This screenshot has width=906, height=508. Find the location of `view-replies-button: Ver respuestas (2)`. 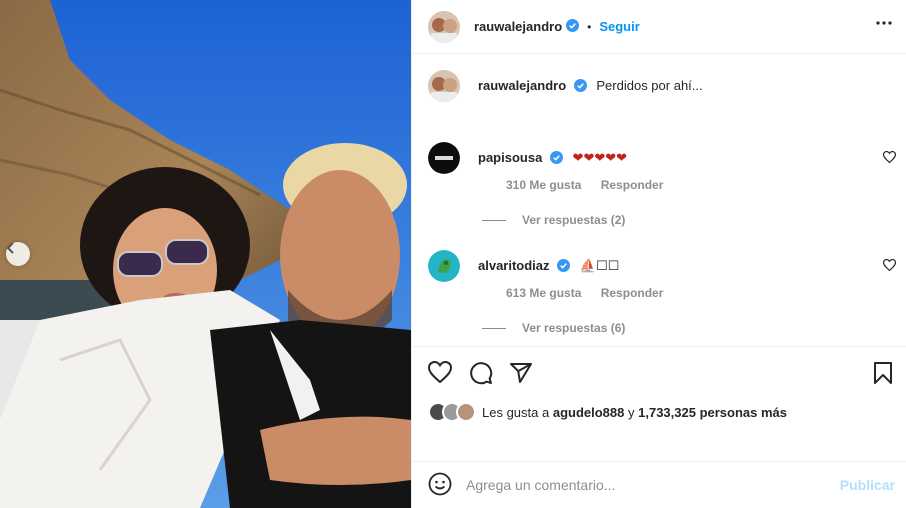

view-replies-button: Ver respuestas (2) is located at coordinates (553, 220).